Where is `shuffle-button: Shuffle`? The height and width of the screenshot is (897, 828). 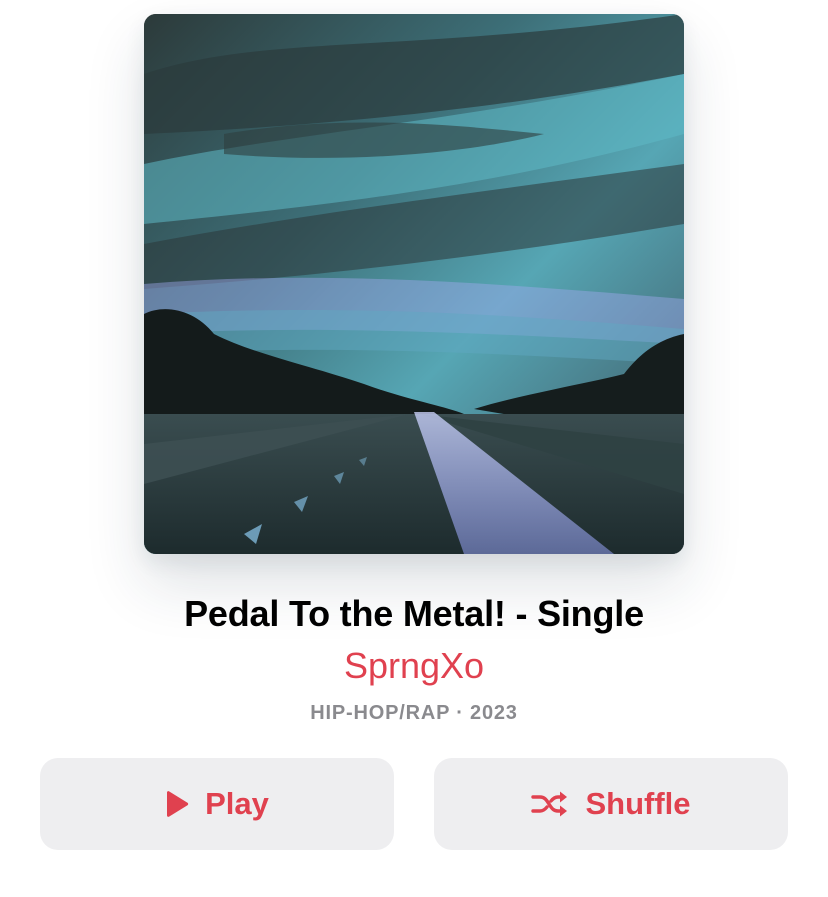
shuffle-button: Shuffle is located at coordinates (611, 804).